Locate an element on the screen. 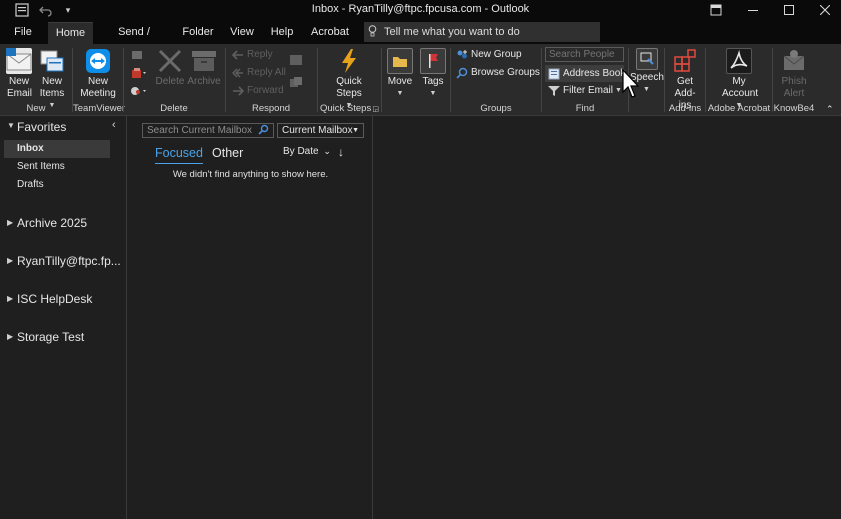 Image resolution: width=841 pixels, height=519 pixels. new-items-icon is located at coordinates (52, 61).